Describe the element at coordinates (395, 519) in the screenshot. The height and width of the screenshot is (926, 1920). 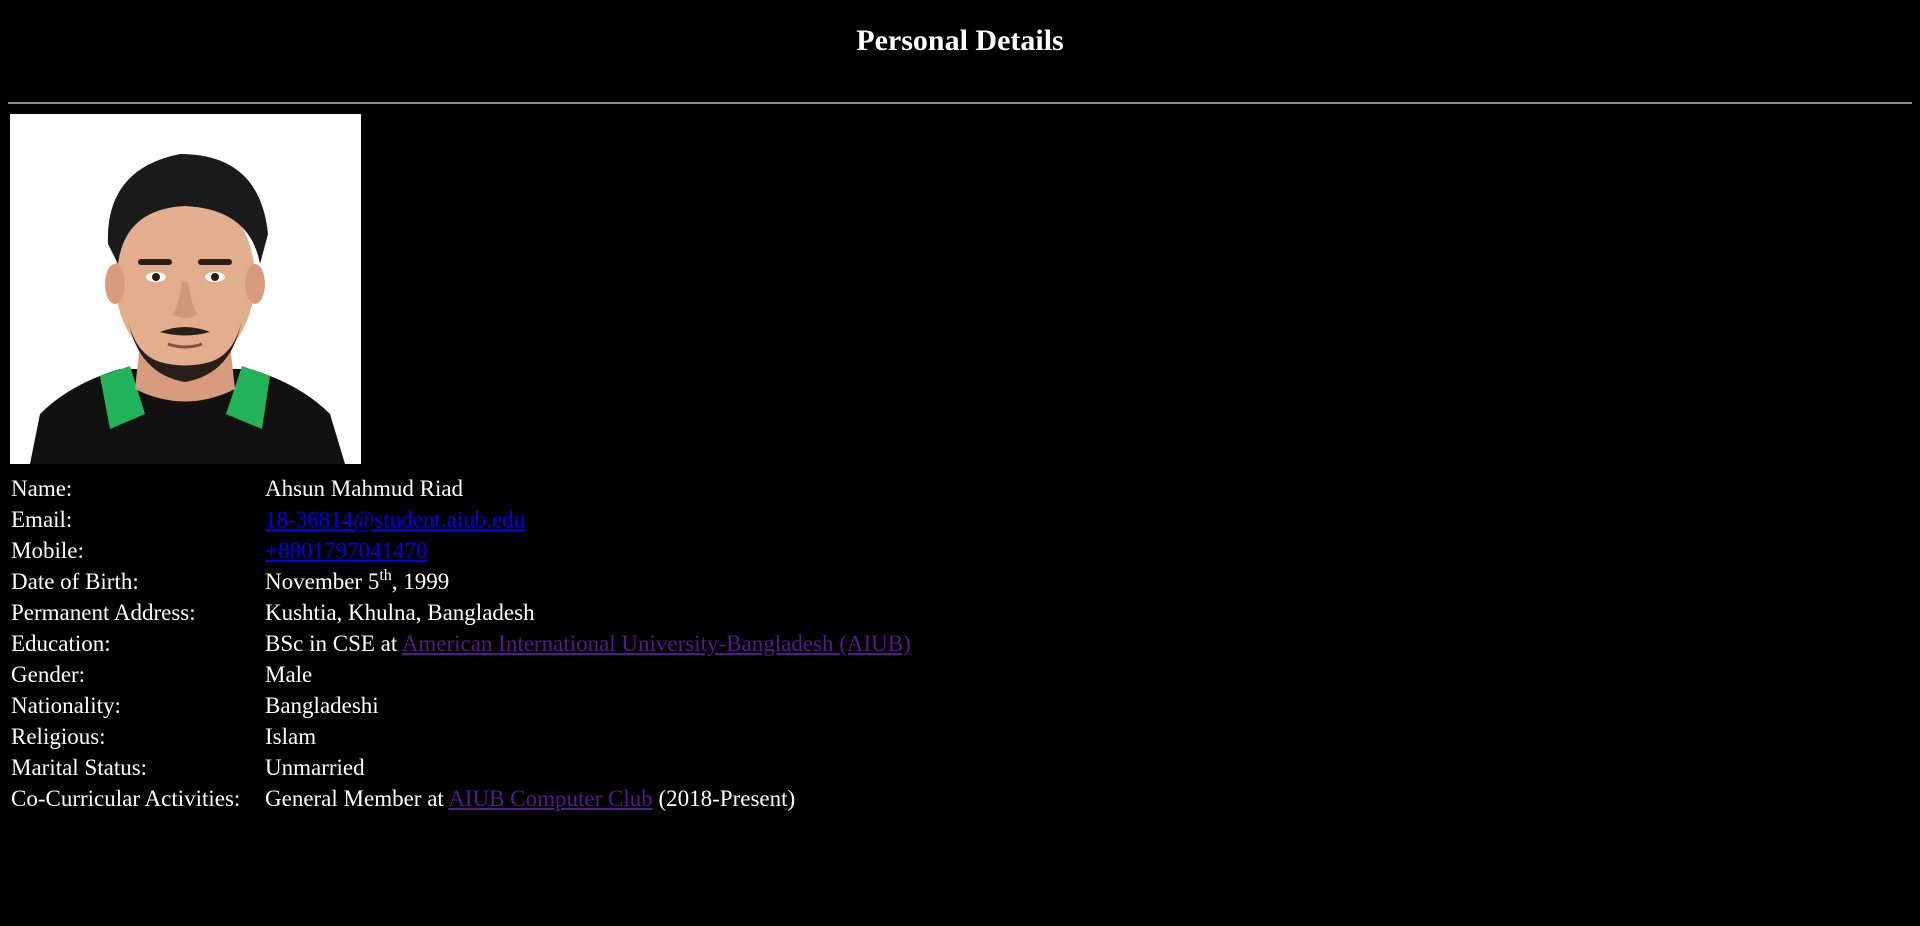
I see `email-link: 18-36814@student.aiub.edu` at that location.